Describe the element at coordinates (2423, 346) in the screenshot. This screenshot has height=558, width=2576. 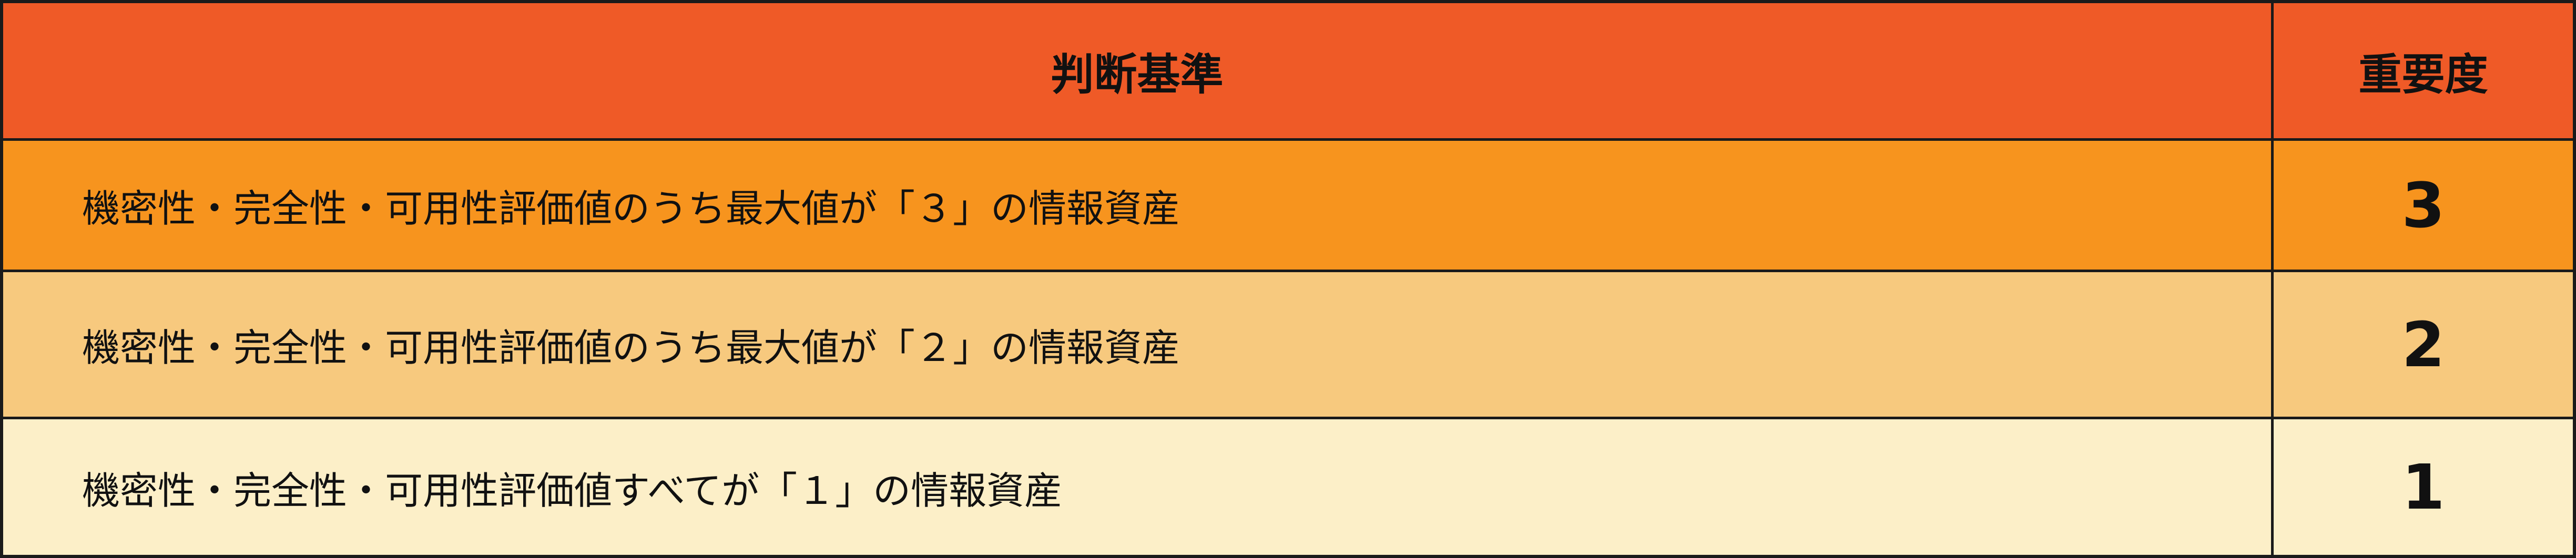
I see `row-2-importance: 2` at that location.